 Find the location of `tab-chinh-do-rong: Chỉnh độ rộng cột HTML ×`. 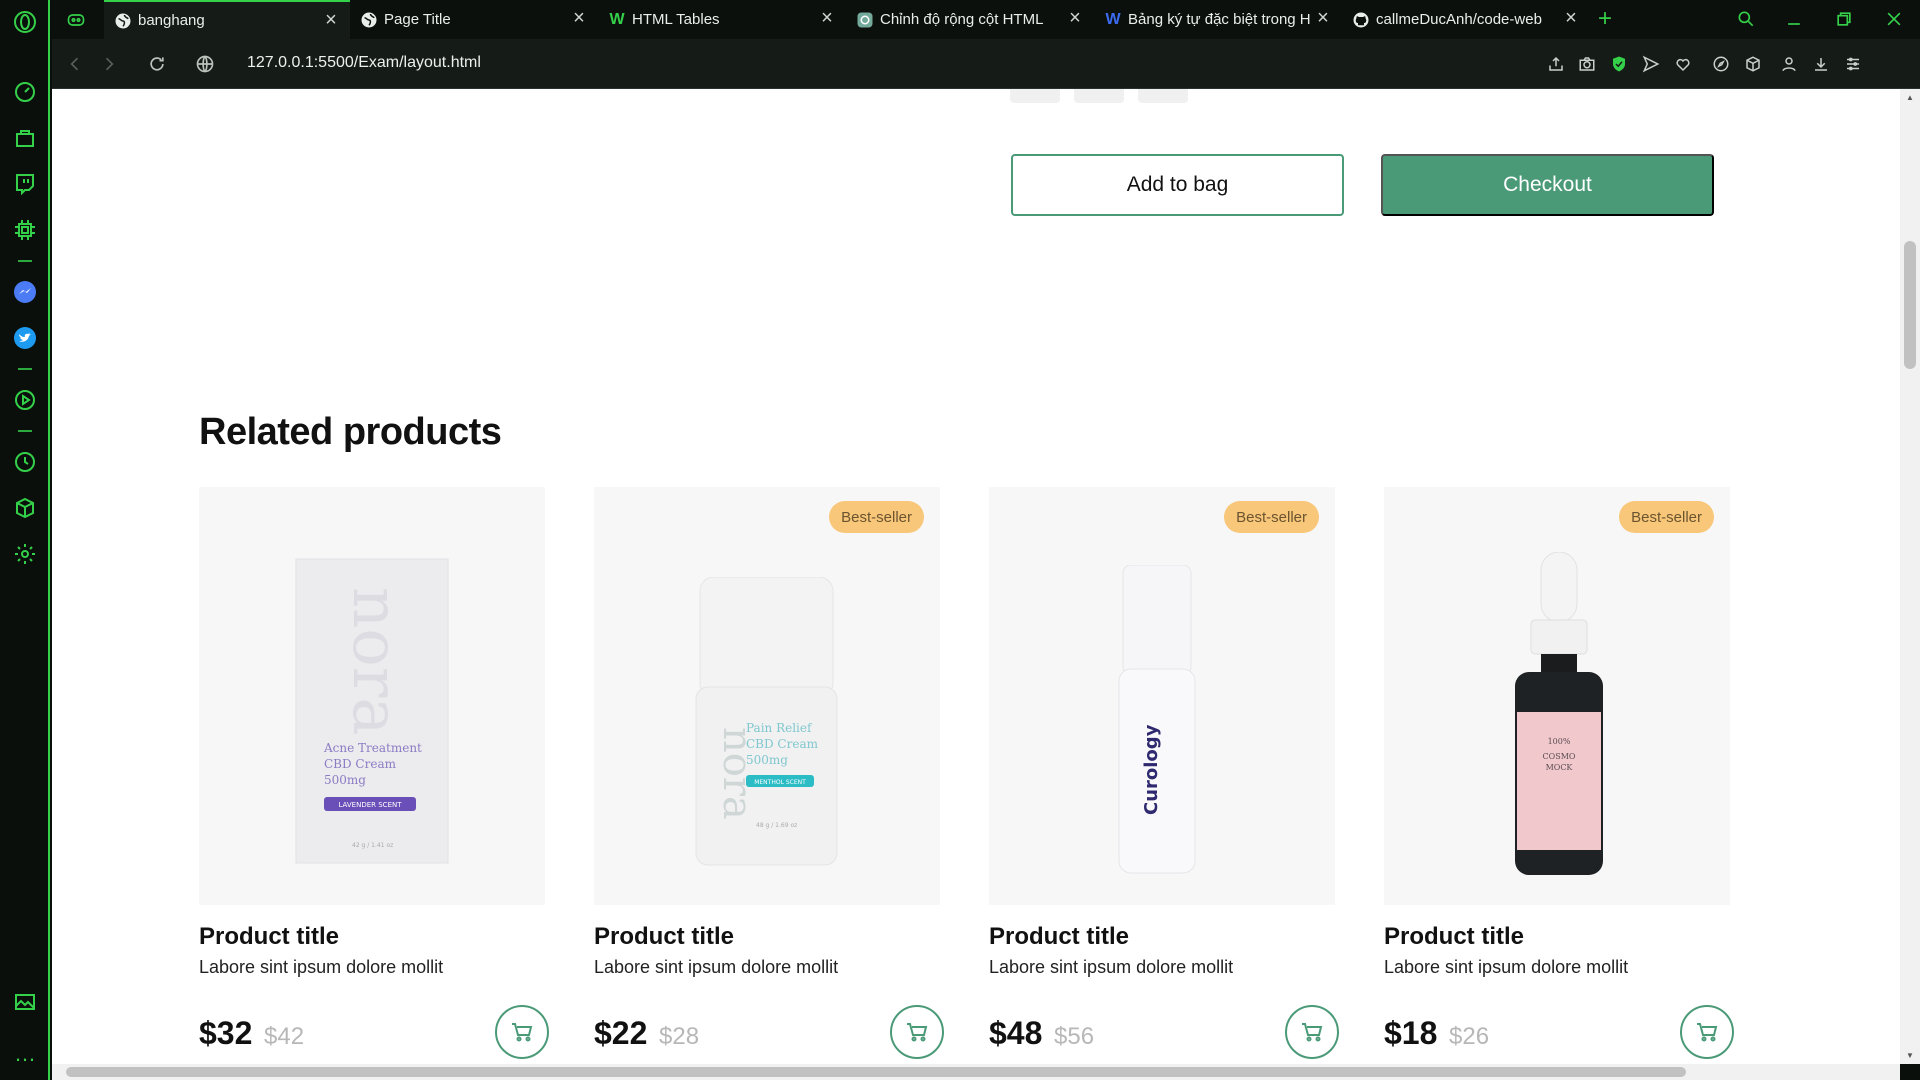

tab-chinh-do-rong: Chỉnh độ rộng cột HTML × is located at coordinates (970, 19).